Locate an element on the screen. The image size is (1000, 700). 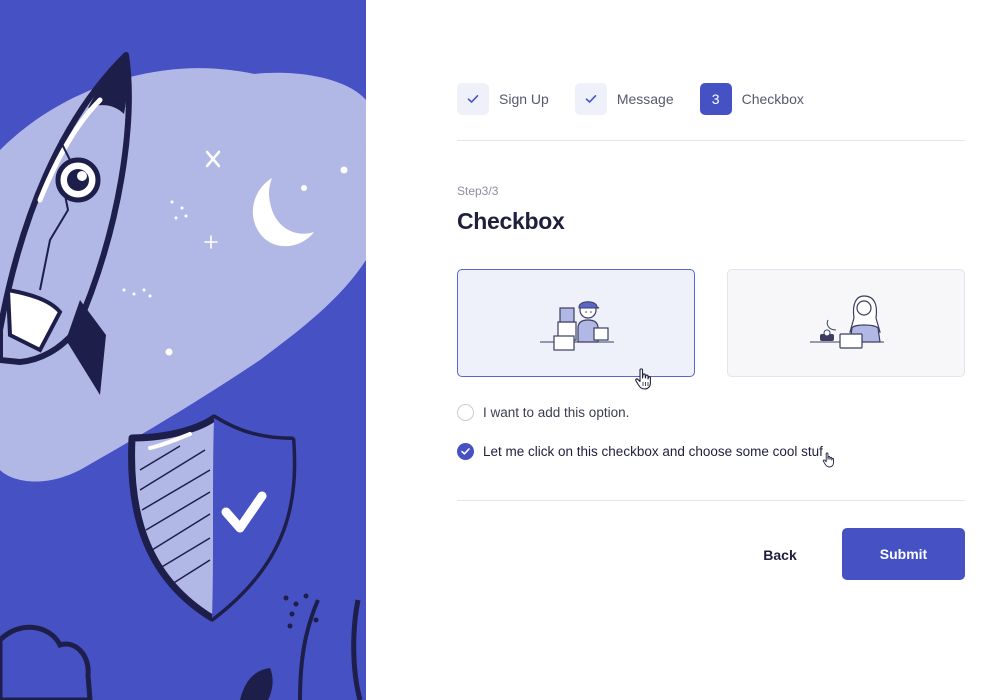
step-sign-up: Sign Up is located at coordinates (503, 99).